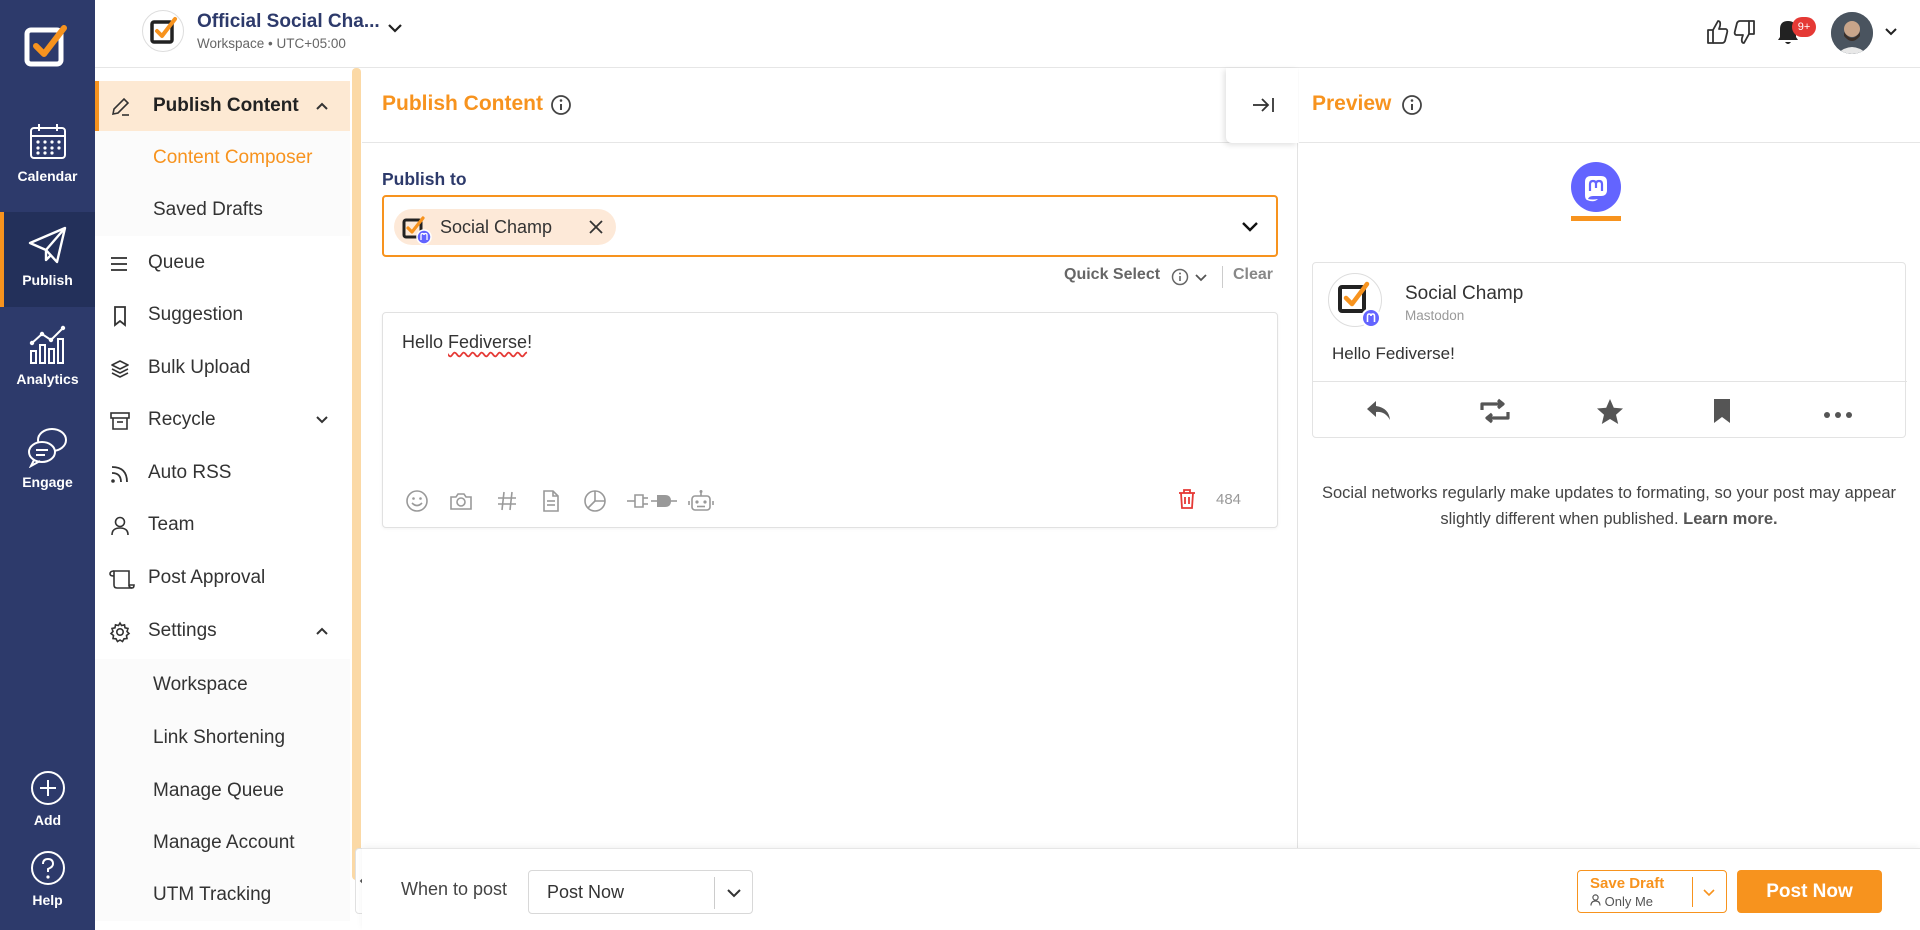 The height and width of the screenshot is (930, 1920). Describe the element at coordinates (652, 503) in the screenshot. I see `plugin-icon` at that location.